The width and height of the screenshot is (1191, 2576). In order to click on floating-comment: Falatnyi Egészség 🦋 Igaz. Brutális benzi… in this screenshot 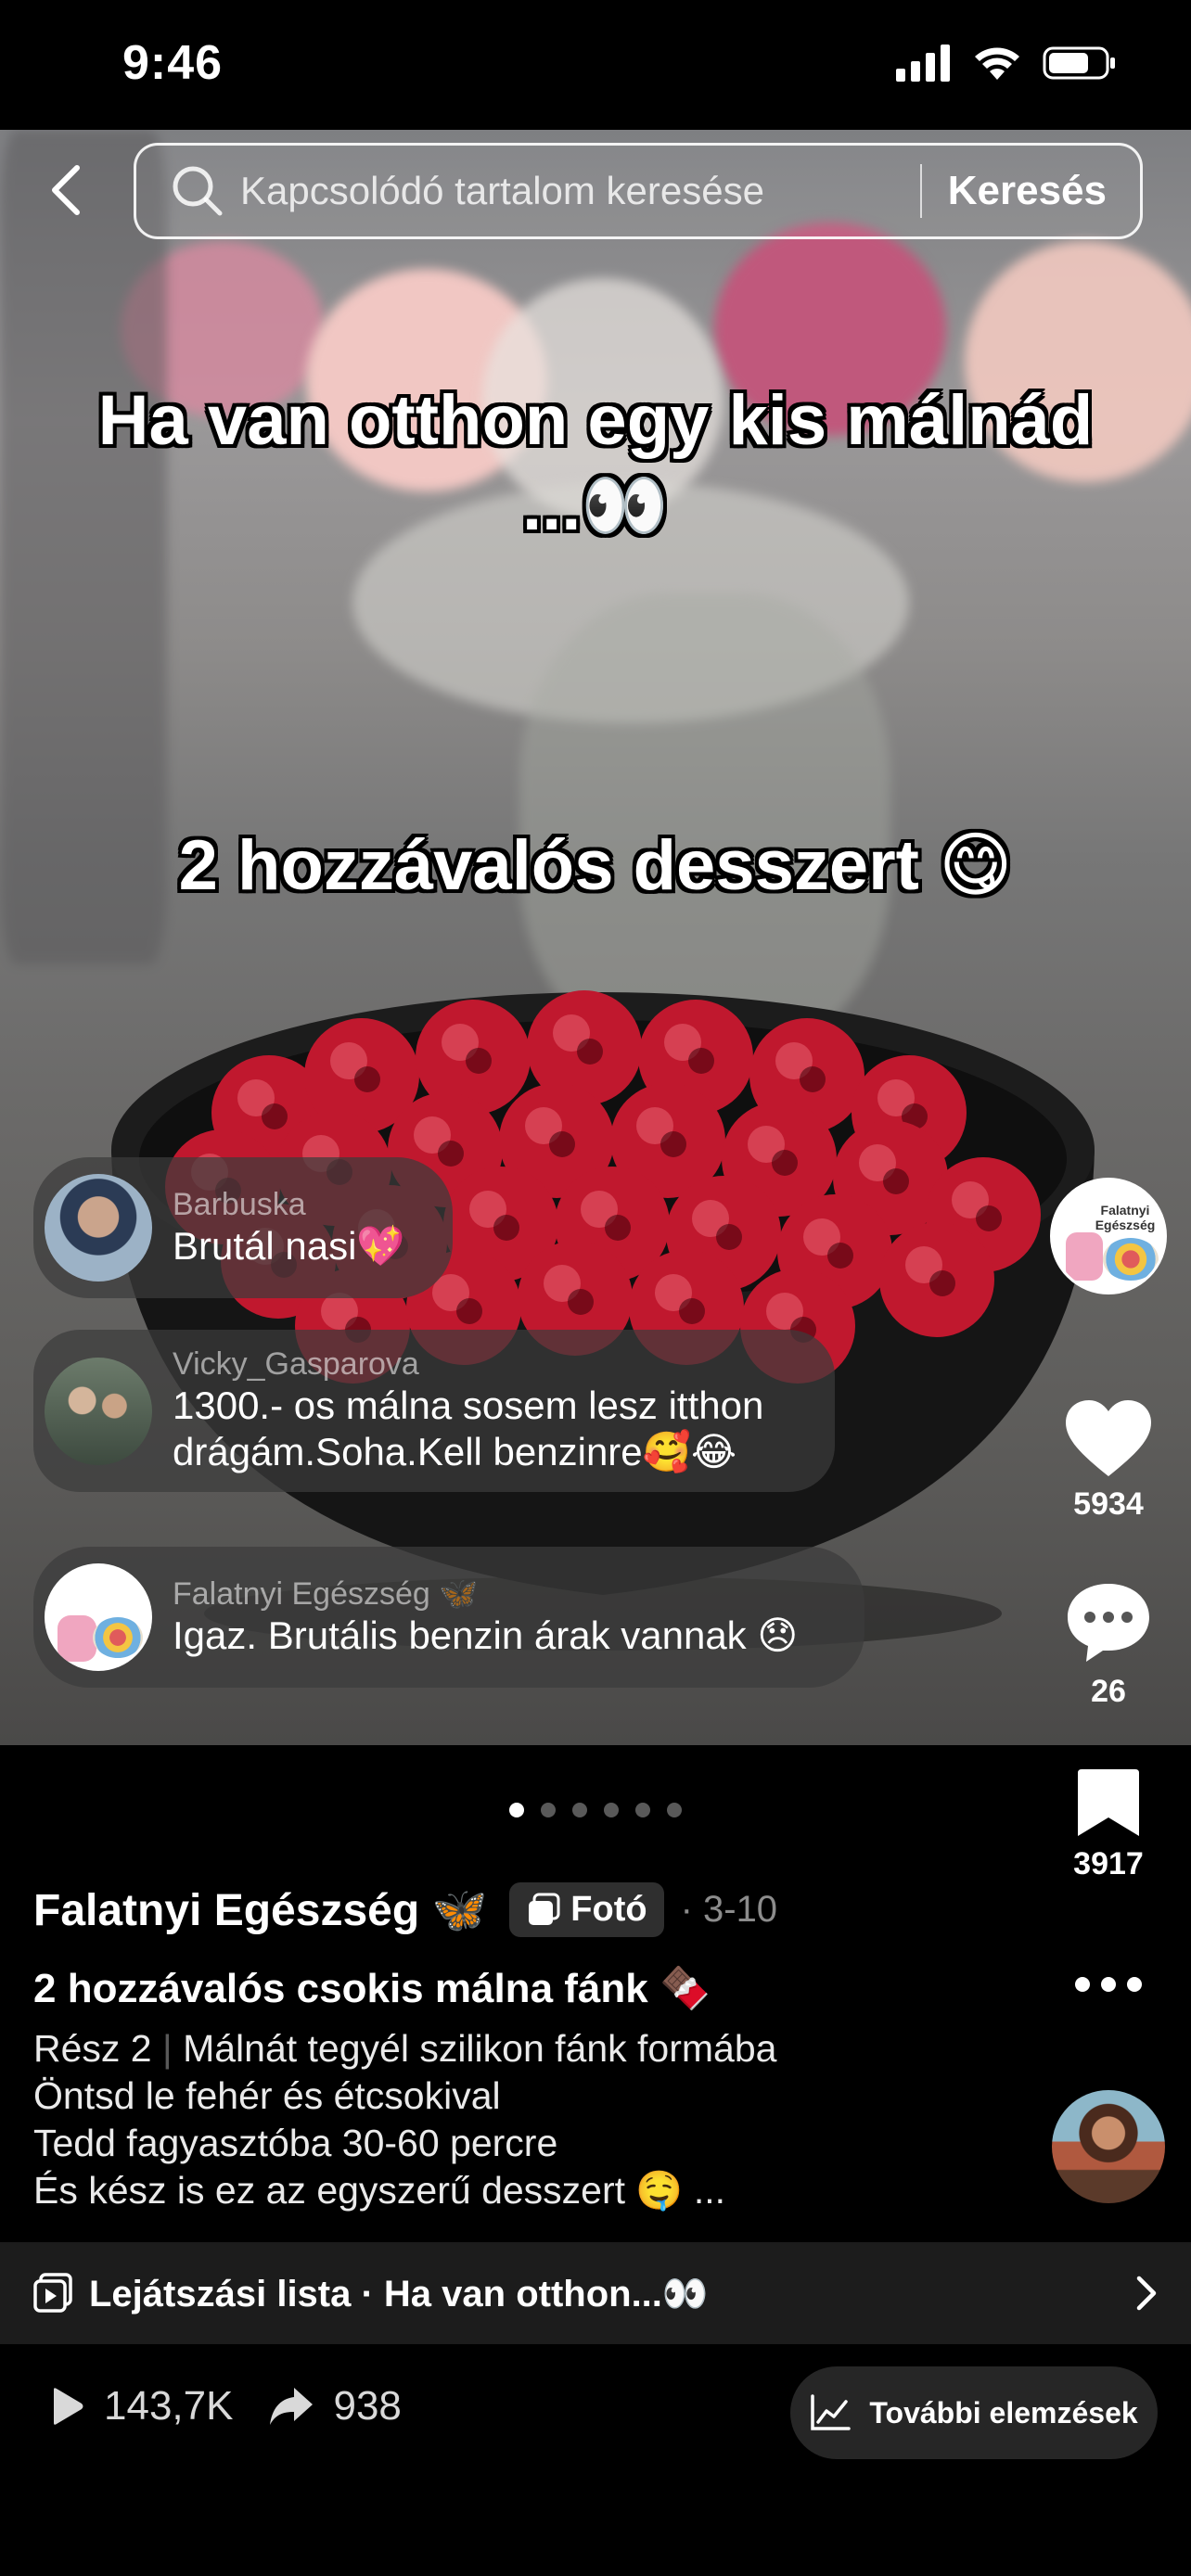, I will do `click(449, 1618)`.